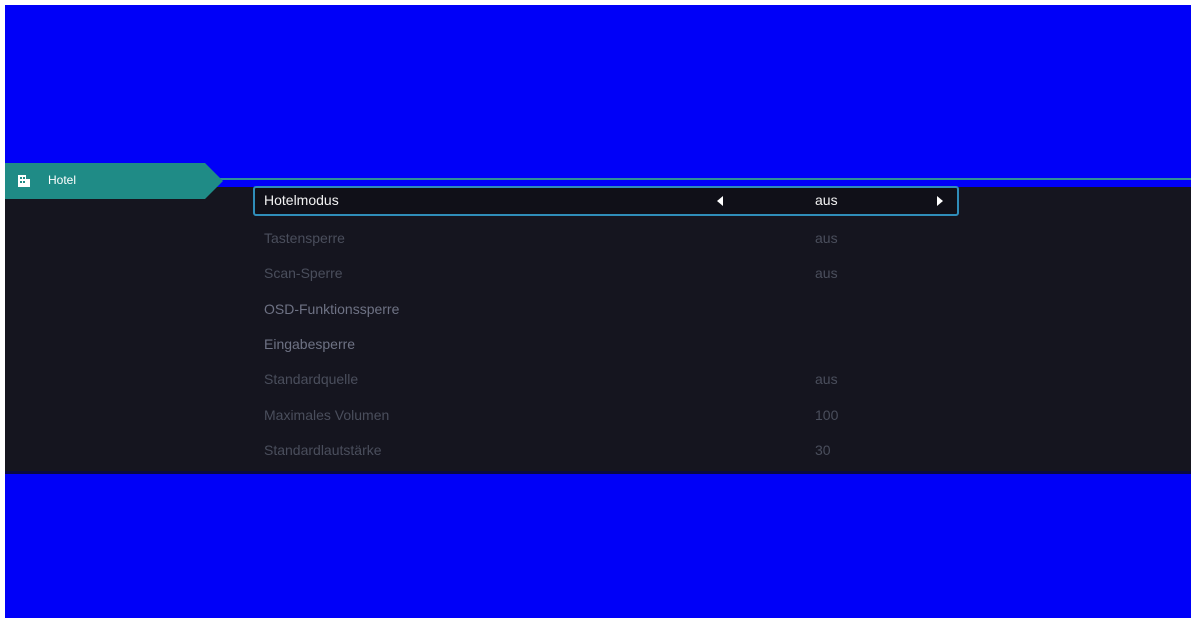 The width and height of the screenshot is (1195, 621). Describe the element at coordinates (311, 379) in the screenshot. I see `menu-item-label: Standardquelle` at that location.